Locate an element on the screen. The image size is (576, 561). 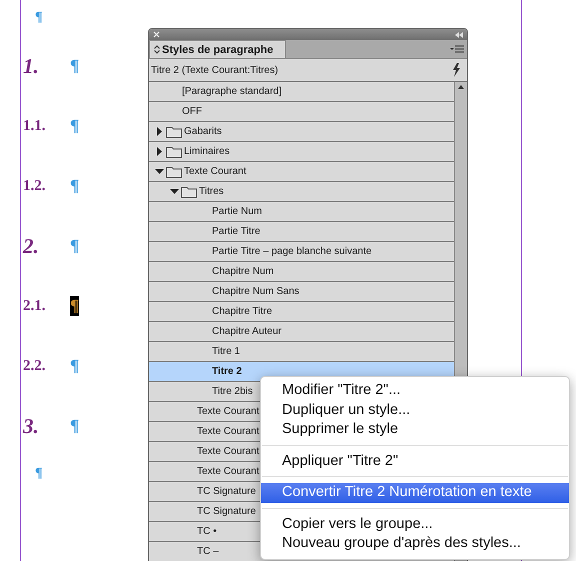
section-number: 2.1. is located at coordinates (34, 306).